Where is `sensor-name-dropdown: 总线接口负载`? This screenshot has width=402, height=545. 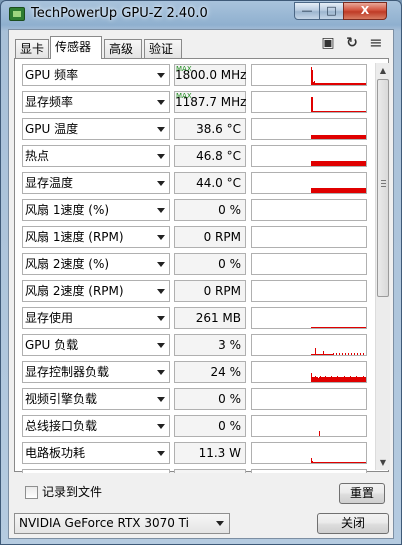
sensor-name-dropdown: 总线接口负载 is located at coordinates (96, 426).